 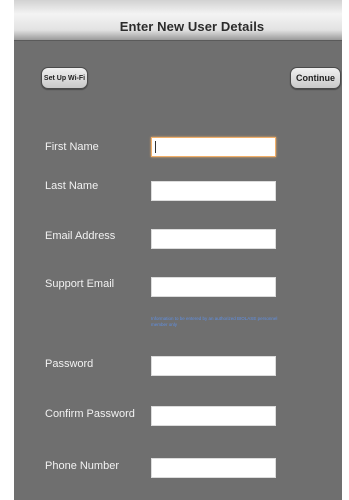 What do you see at coordinates (213, 416) in the screenshot?
I see `confirm-password-field` at bounding box center [213, 416].